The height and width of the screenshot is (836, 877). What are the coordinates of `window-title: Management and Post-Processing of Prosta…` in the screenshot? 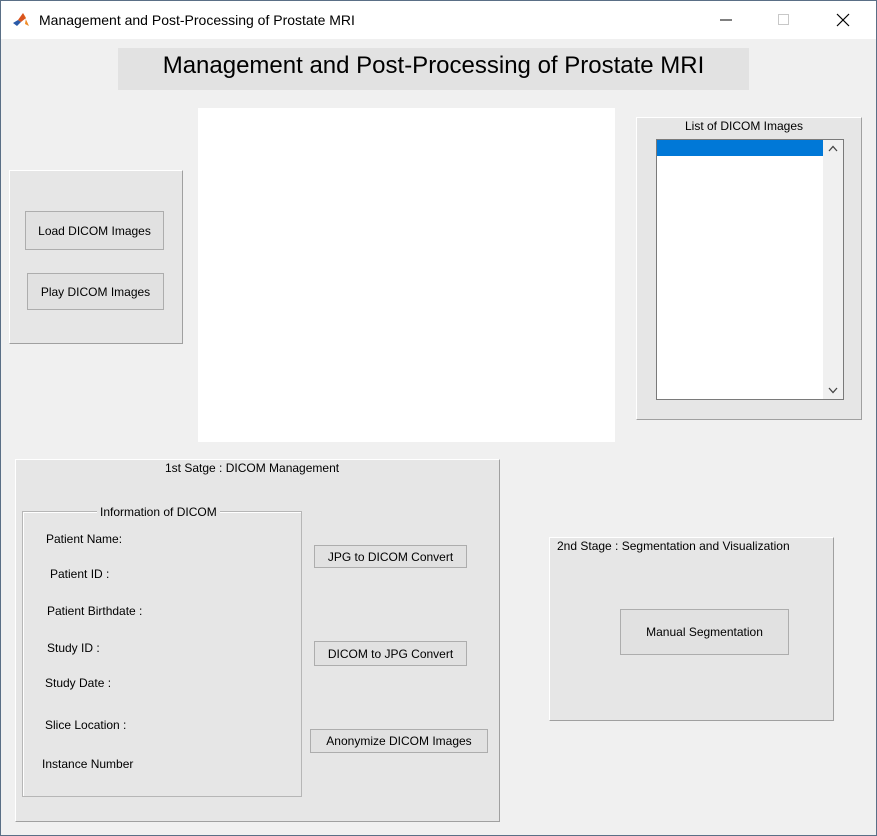 It's located at (197, 20).